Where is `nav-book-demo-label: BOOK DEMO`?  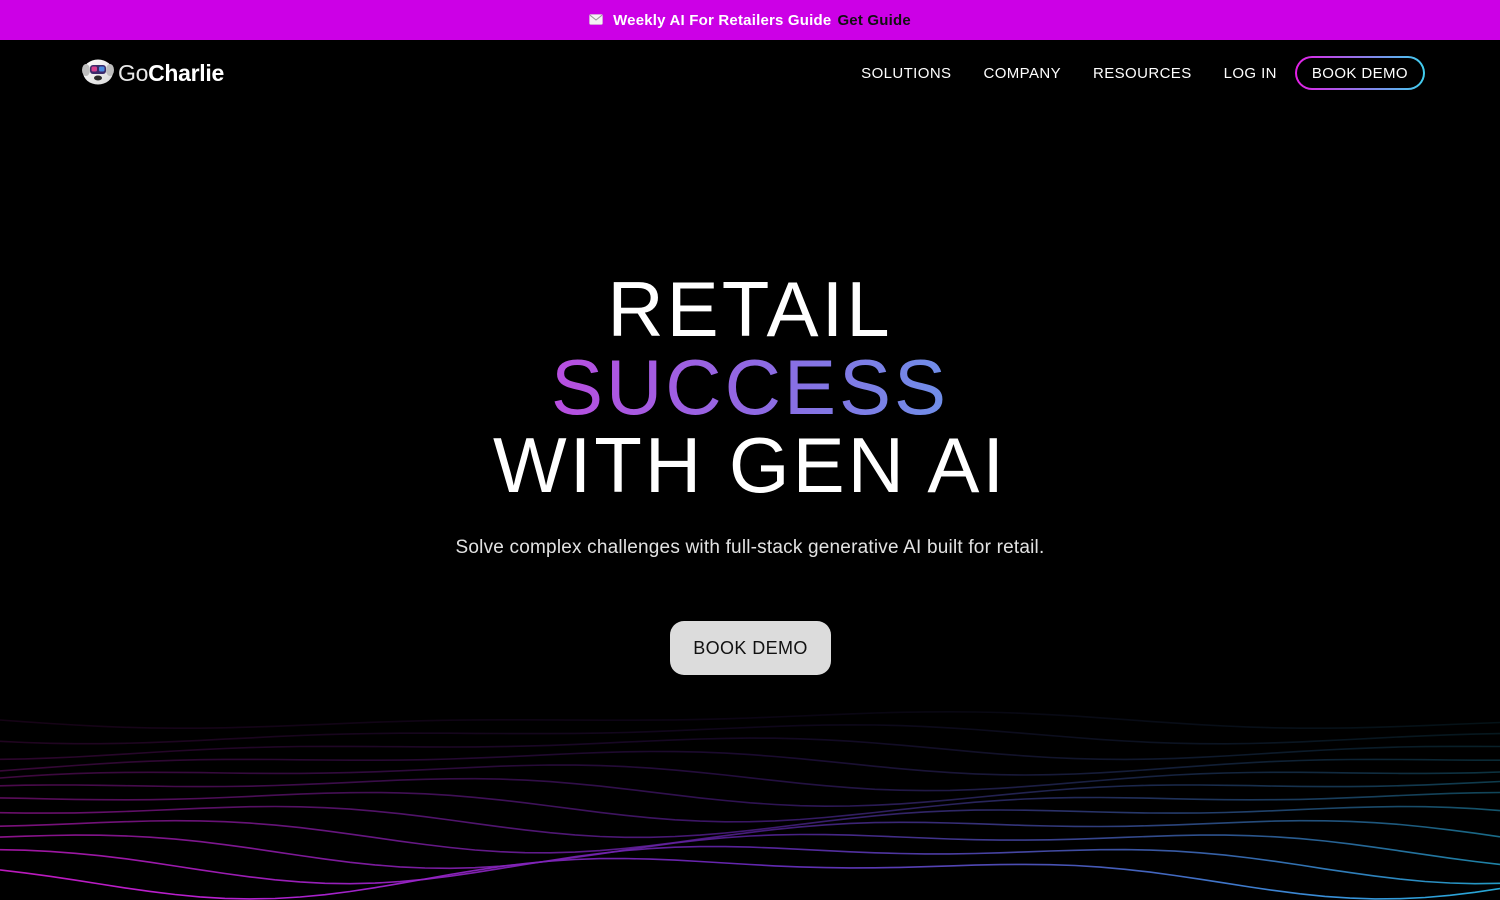 nav-book-demo-label: BOOK DEMO is located at coordinates (1359, 73).